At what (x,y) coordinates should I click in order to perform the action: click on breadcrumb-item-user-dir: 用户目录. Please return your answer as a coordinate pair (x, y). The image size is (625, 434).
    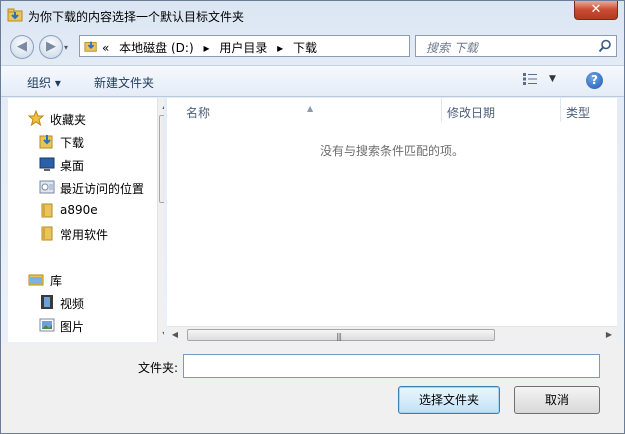
    Looking at the image, I should click on (243, 48).